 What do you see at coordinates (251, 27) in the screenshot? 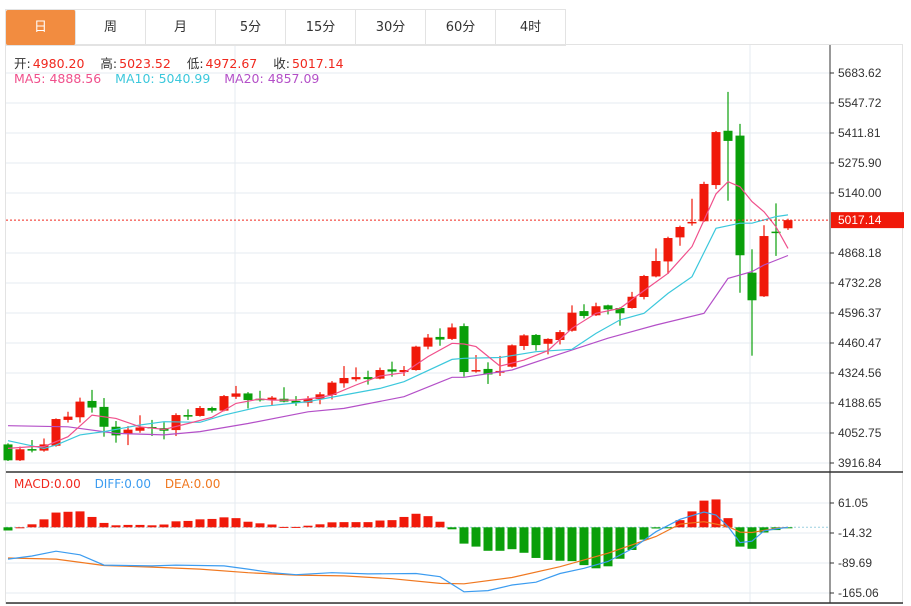
I see `tab-3: 5分` at bounding box center [251, 27].